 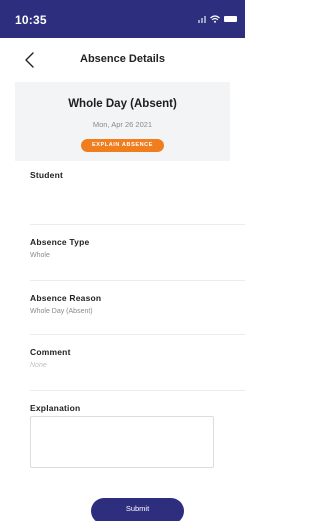 I want to click on absence-title: Whole Day (Absent), so click(x=122, y=104).